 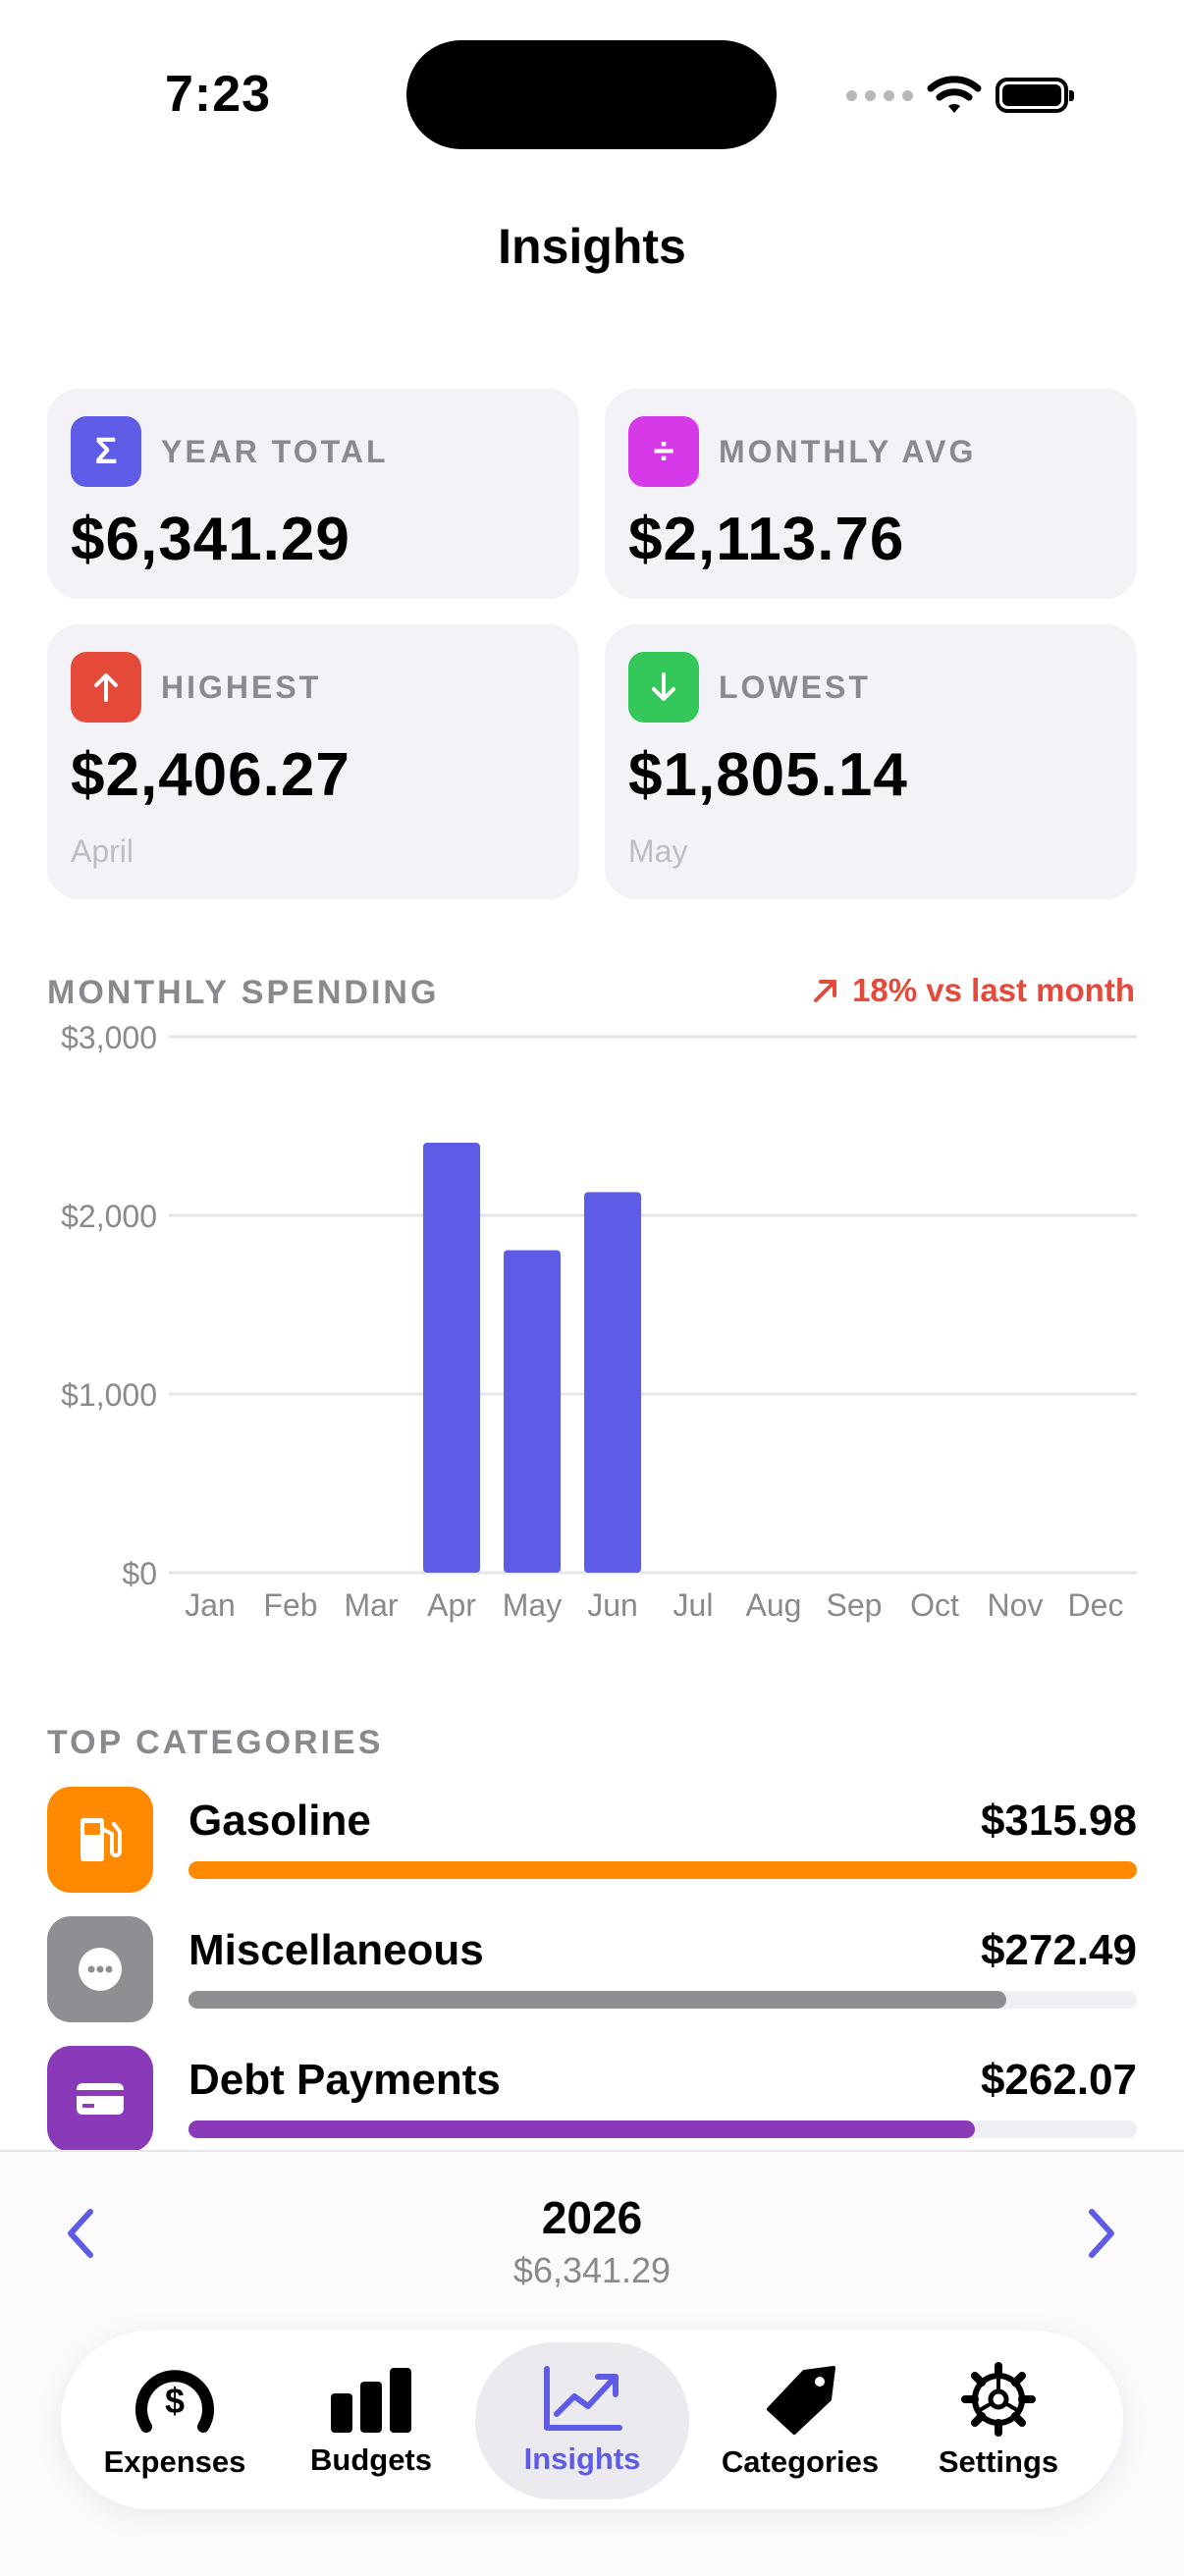 What do you see at coordinates (210, 539) in the screenshot?
I see `year-total-value: $6,341.29` at bounding box center [210, 539].